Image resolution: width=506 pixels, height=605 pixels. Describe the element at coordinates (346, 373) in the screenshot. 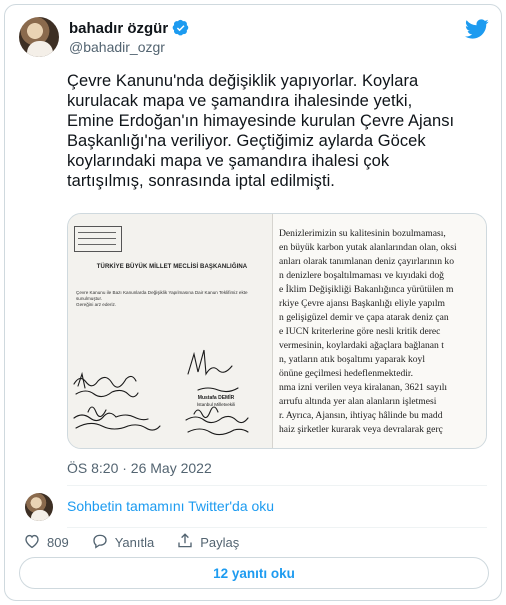

I see `document-line: önüne geçilmesi hedeflenmektedir.` at that location.